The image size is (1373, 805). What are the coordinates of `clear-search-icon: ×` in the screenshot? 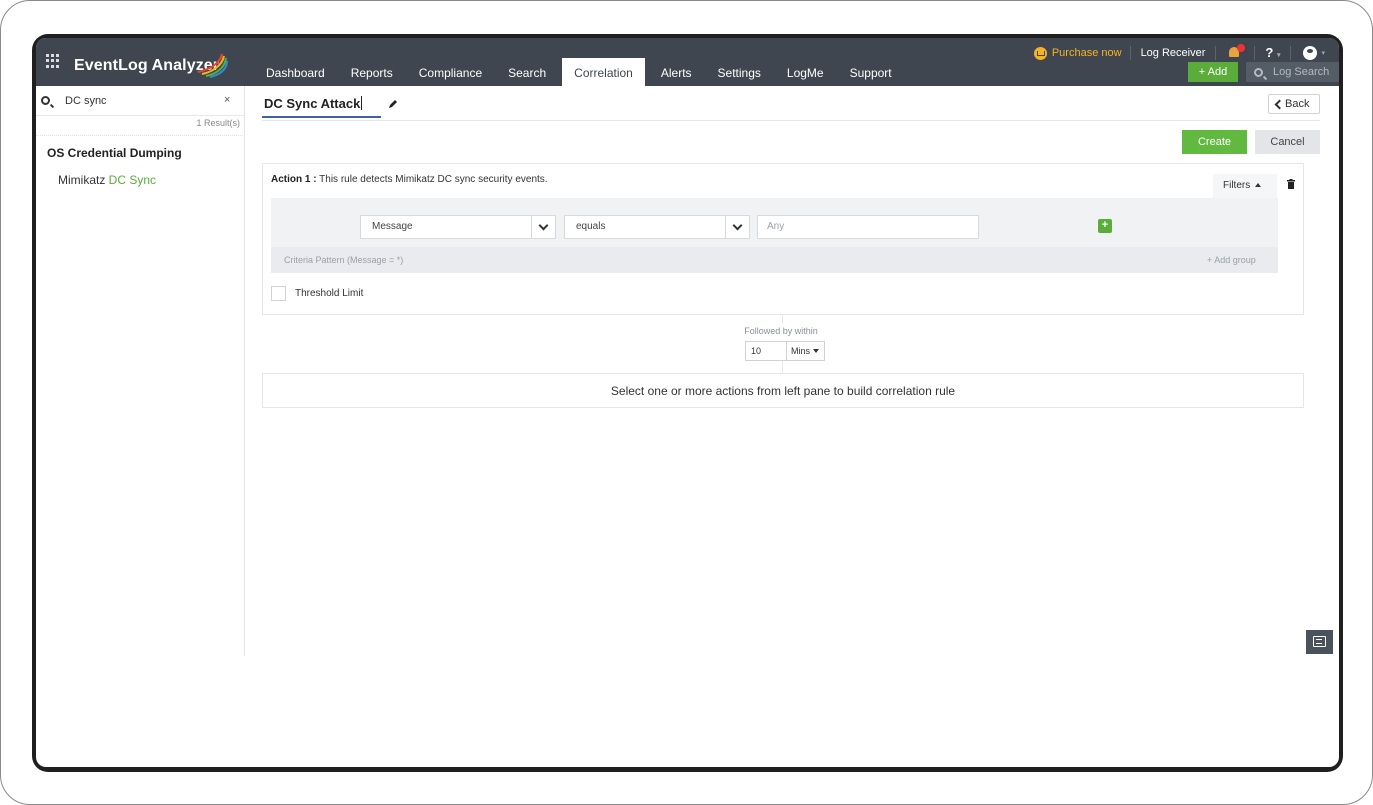 It's located at (227, 100).